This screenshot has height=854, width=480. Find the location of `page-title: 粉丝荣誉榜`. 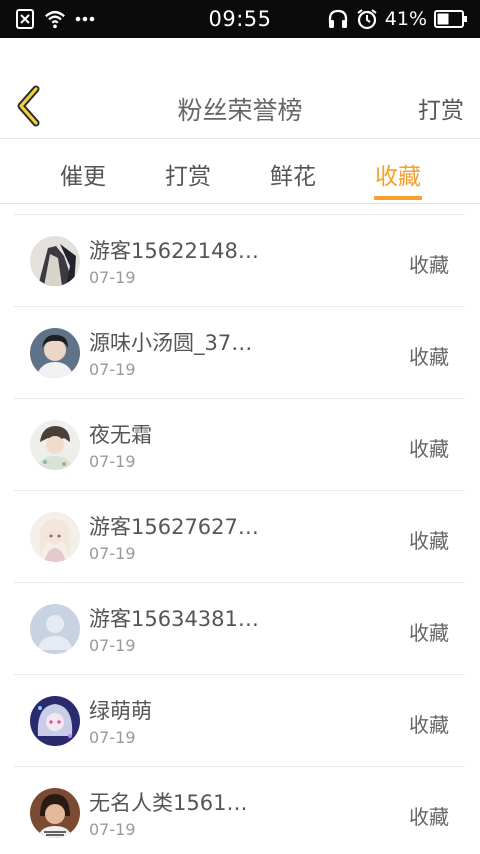

page-title: 粉丝荣誉榜 is located at coordinates (240, 110).